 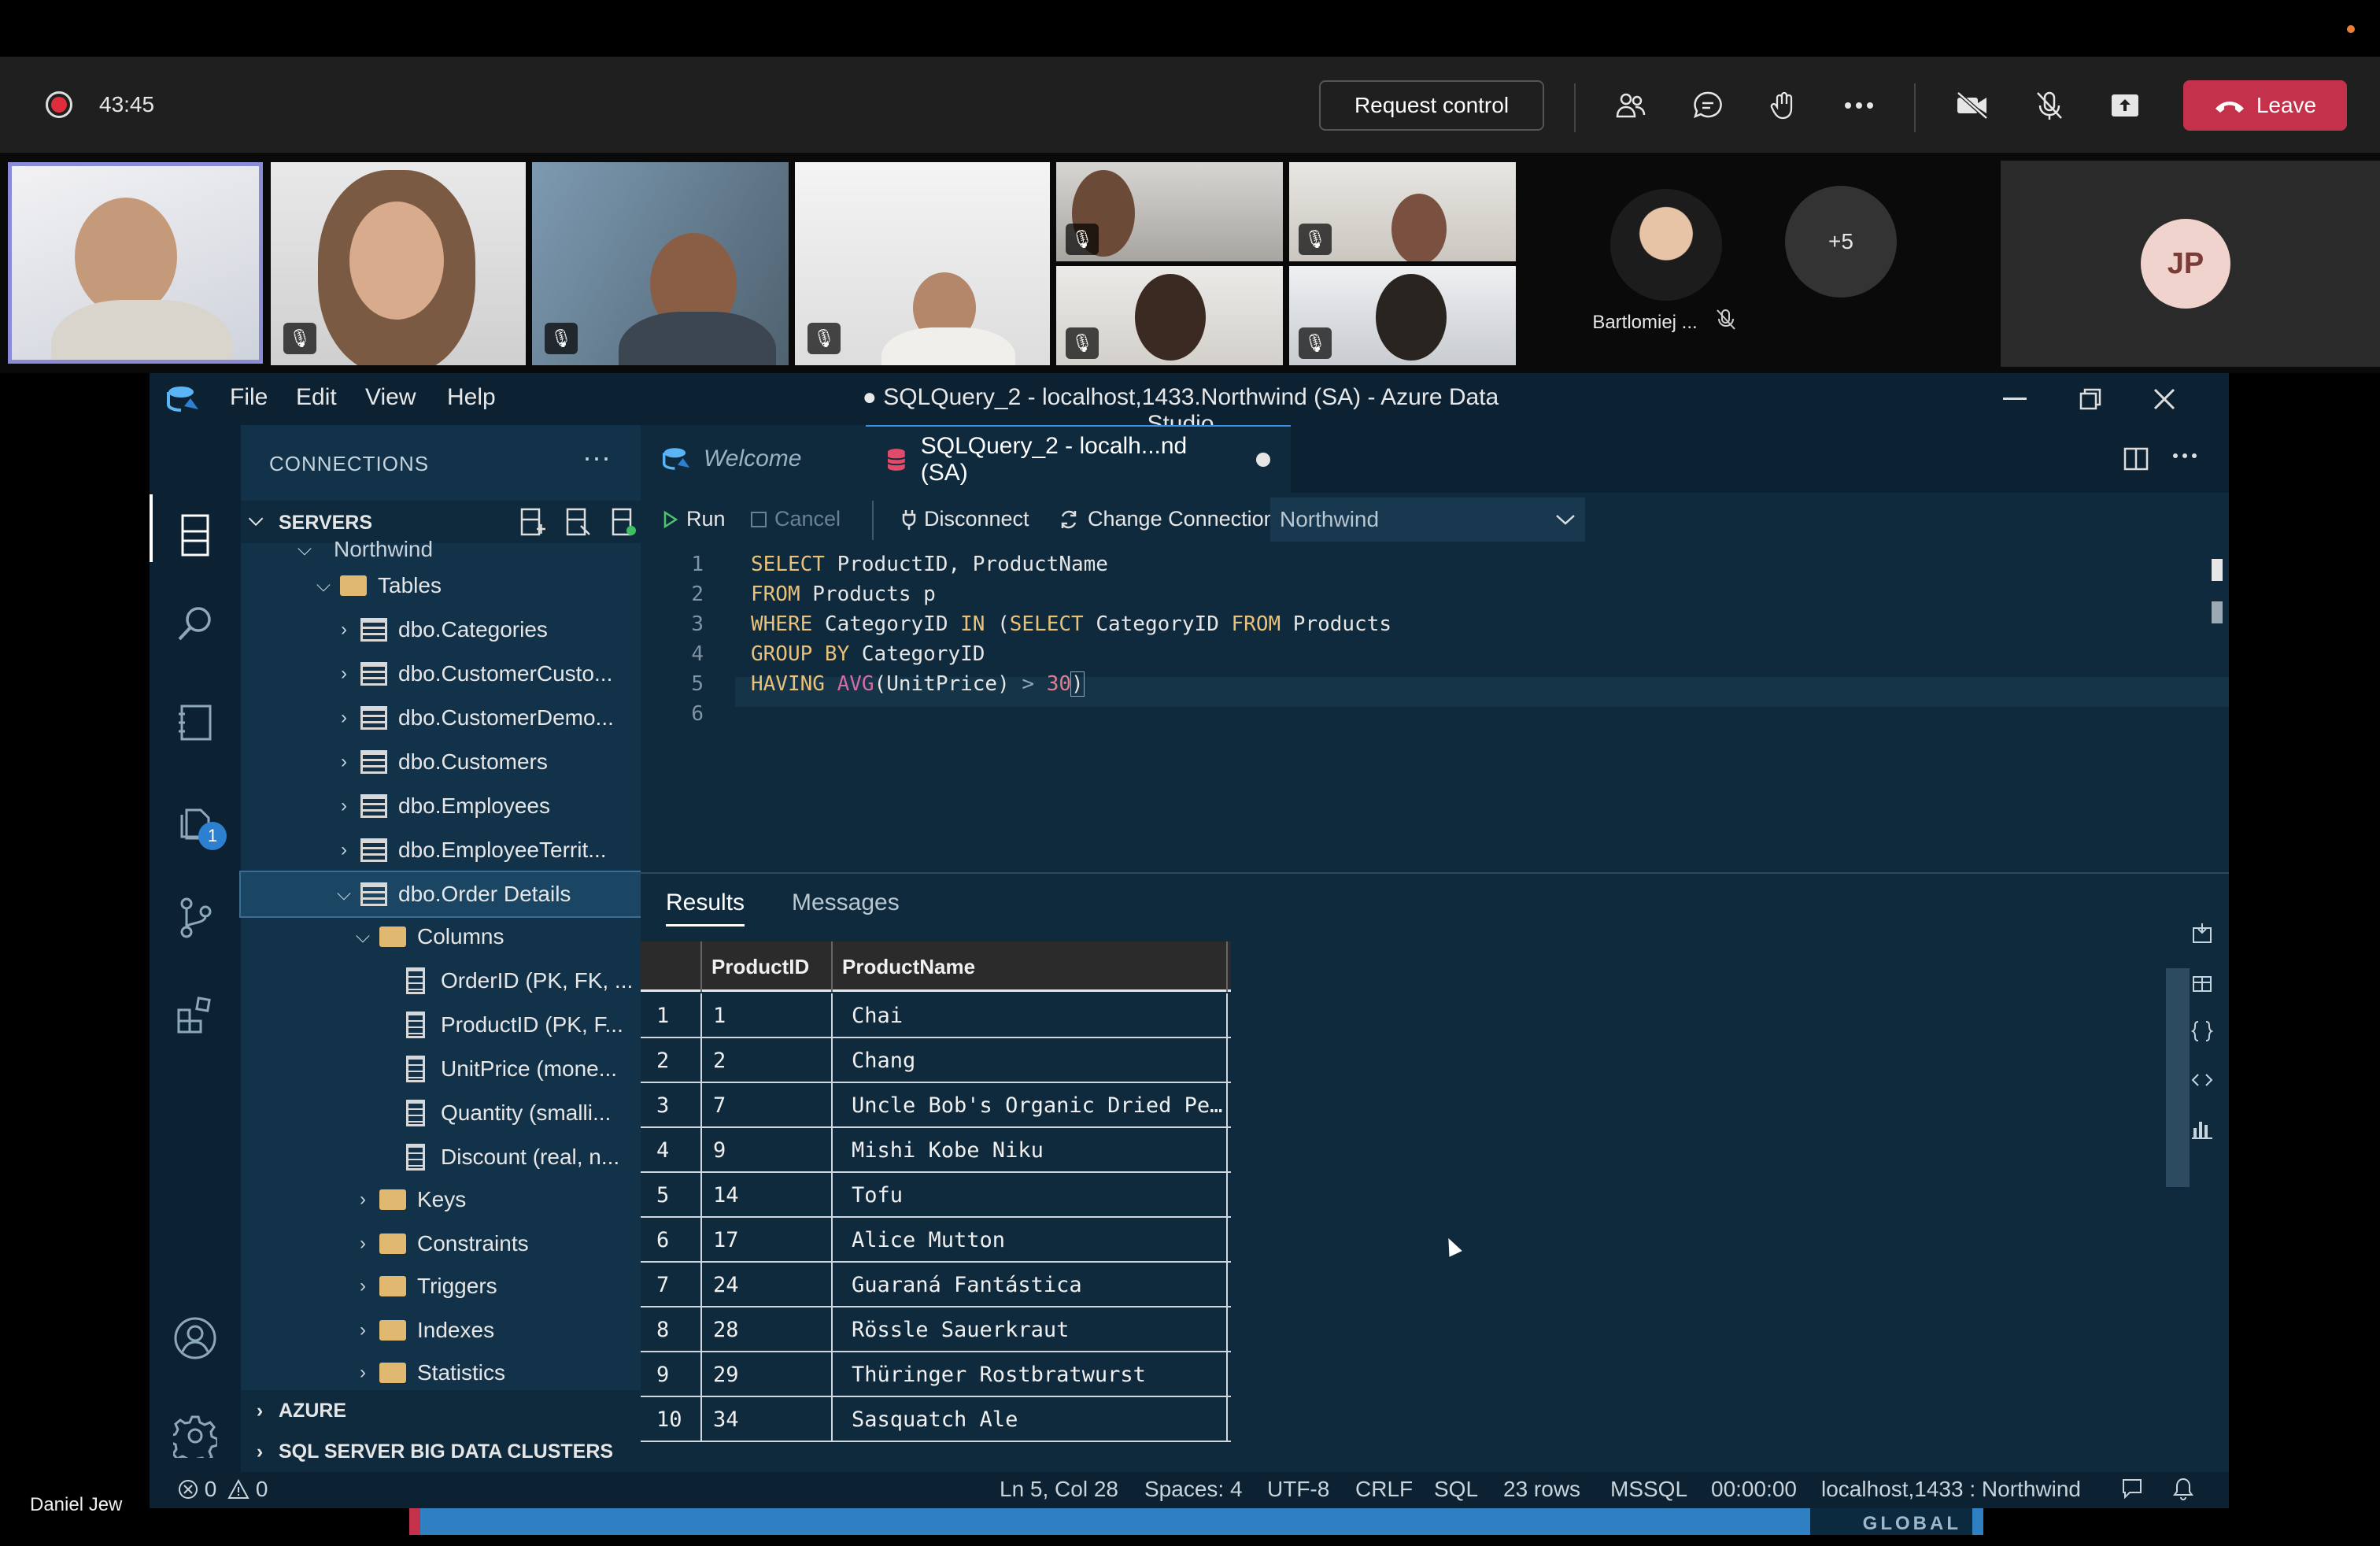 I want to click on search-icon, so click(x=195, y=624).